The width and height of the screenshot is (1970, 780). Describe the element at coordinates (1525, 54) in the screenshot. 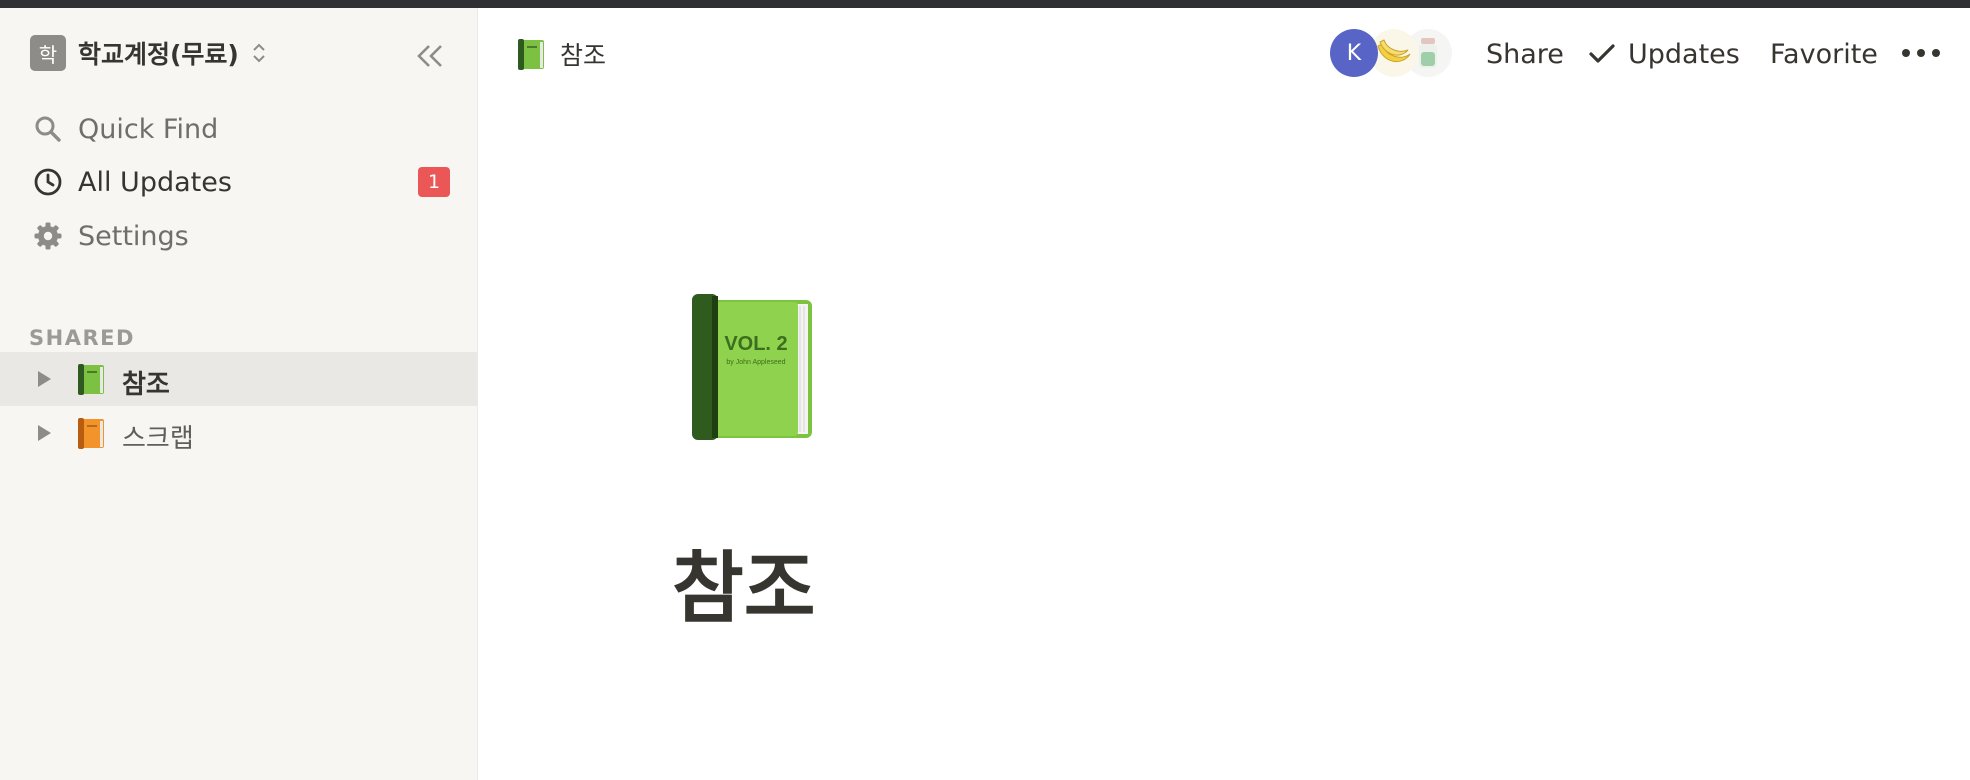

I see `share-button: Share` at that location.